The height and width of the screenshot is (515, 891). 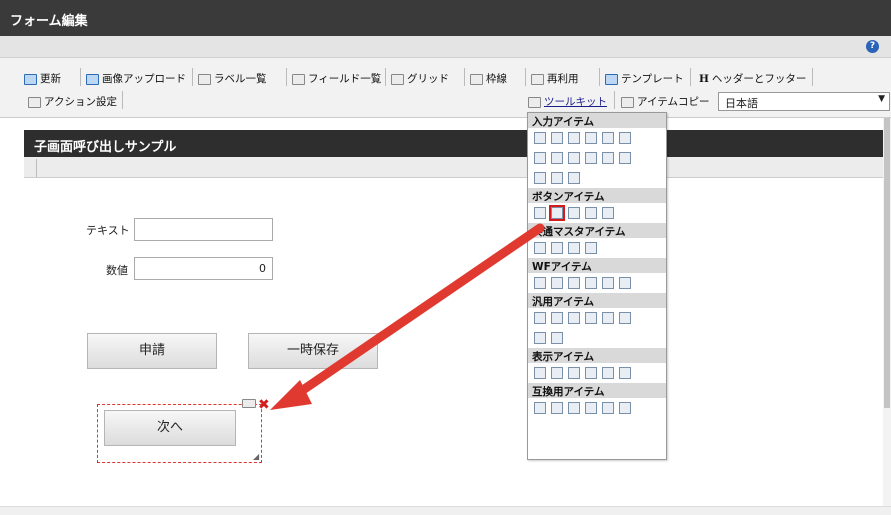 What do you see at coordinates (42, 79) in the screenshot?
I see `update-button: 更新` at bounding box center [42, 79].